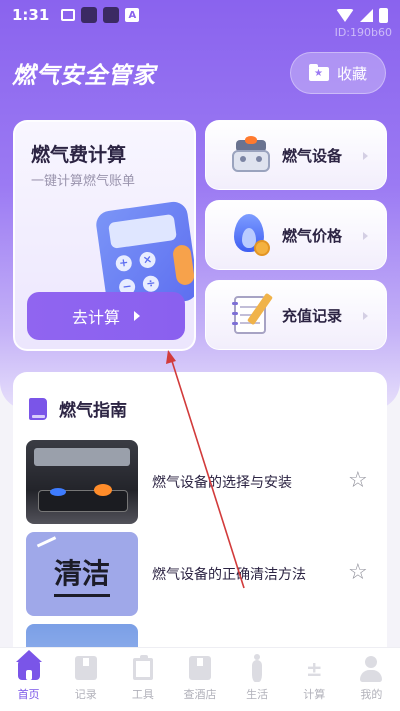 This screenshot has height=711, width=400. What do you see at coordinates (366, 15) in the screenshot?
I see `signal-icon` at bounding box center [366, 15].